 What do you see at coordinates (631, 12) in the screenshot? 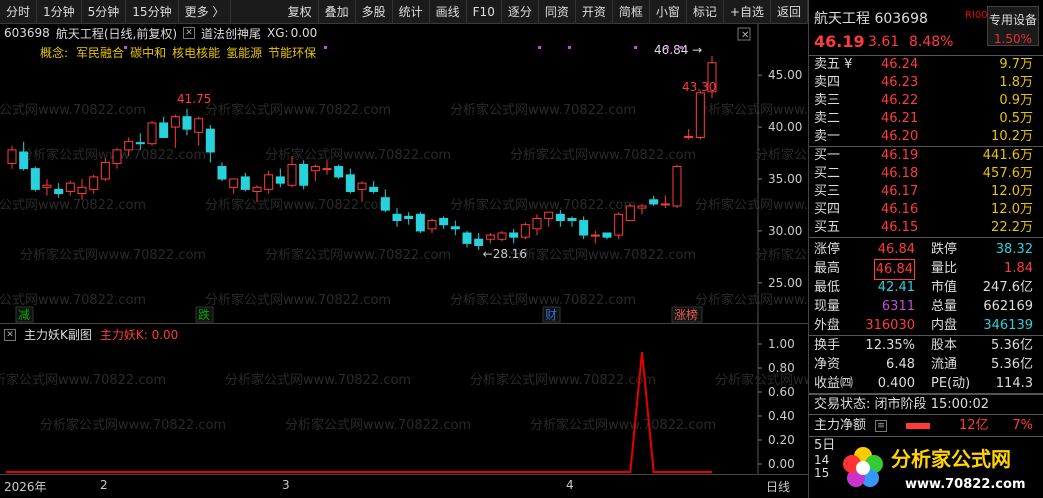
I see `toolbar-btn-9: 简框` at bounding box center [631, 12].